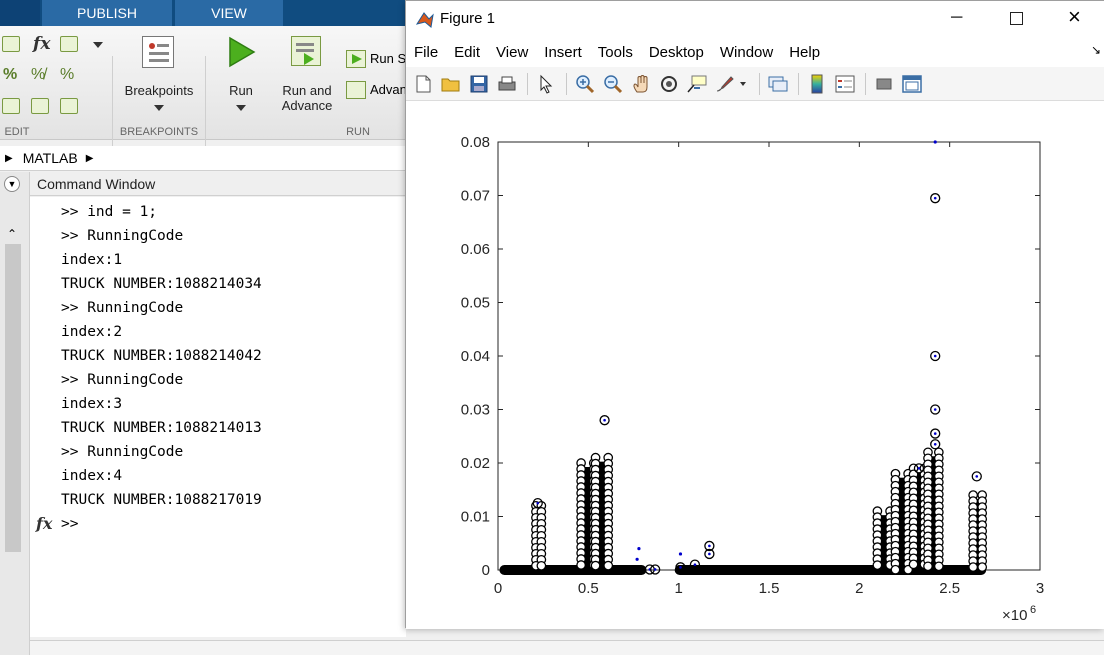 Image resolution: width=1104 pixels, height=655 pixels. Describe the element at coordinates (486, 570) in the screenshot. I see `y-tick-label: 0` at that location.